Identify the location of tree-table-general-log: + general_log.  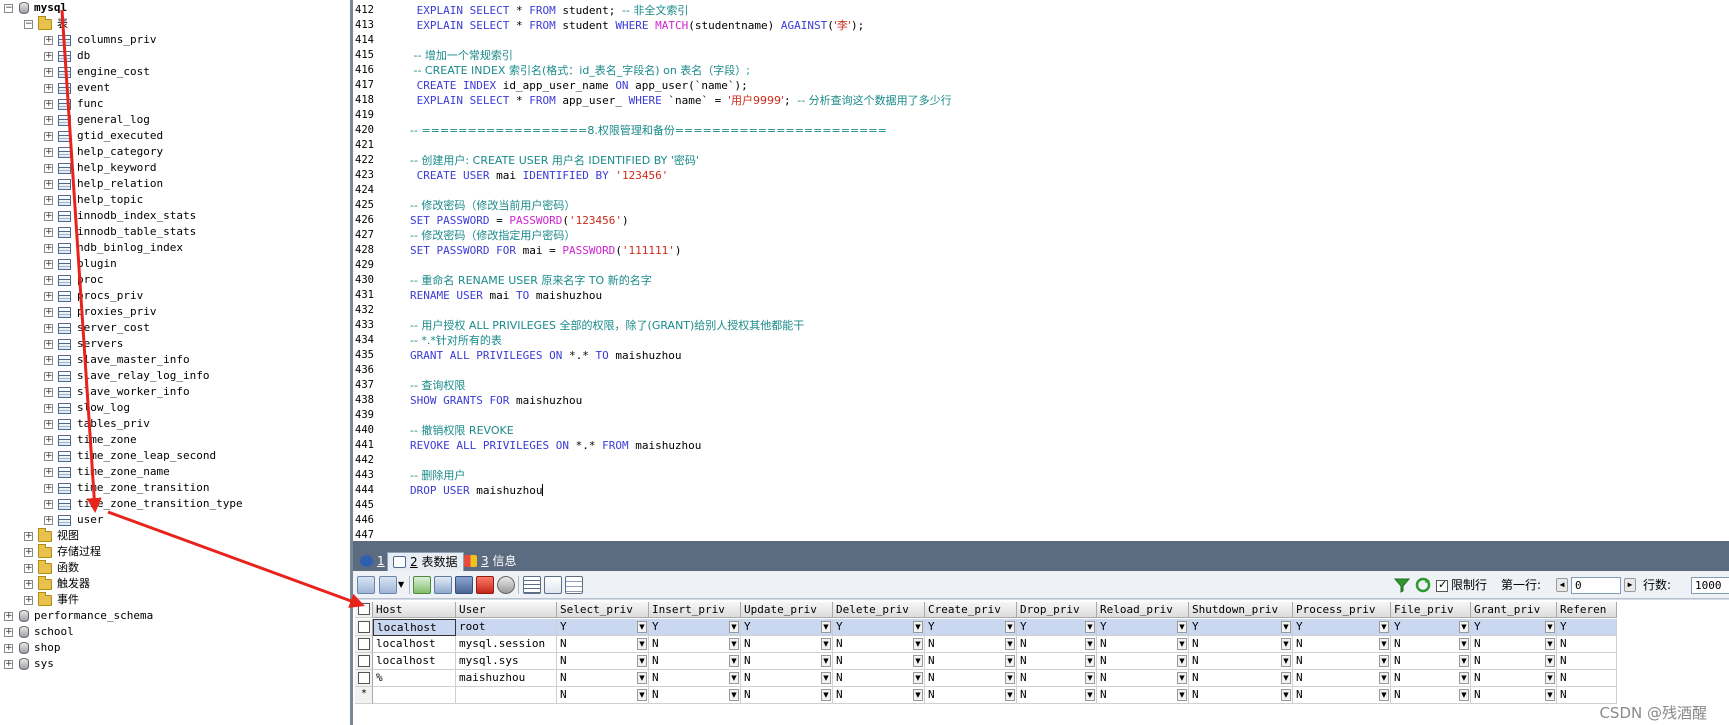
(175, 120).